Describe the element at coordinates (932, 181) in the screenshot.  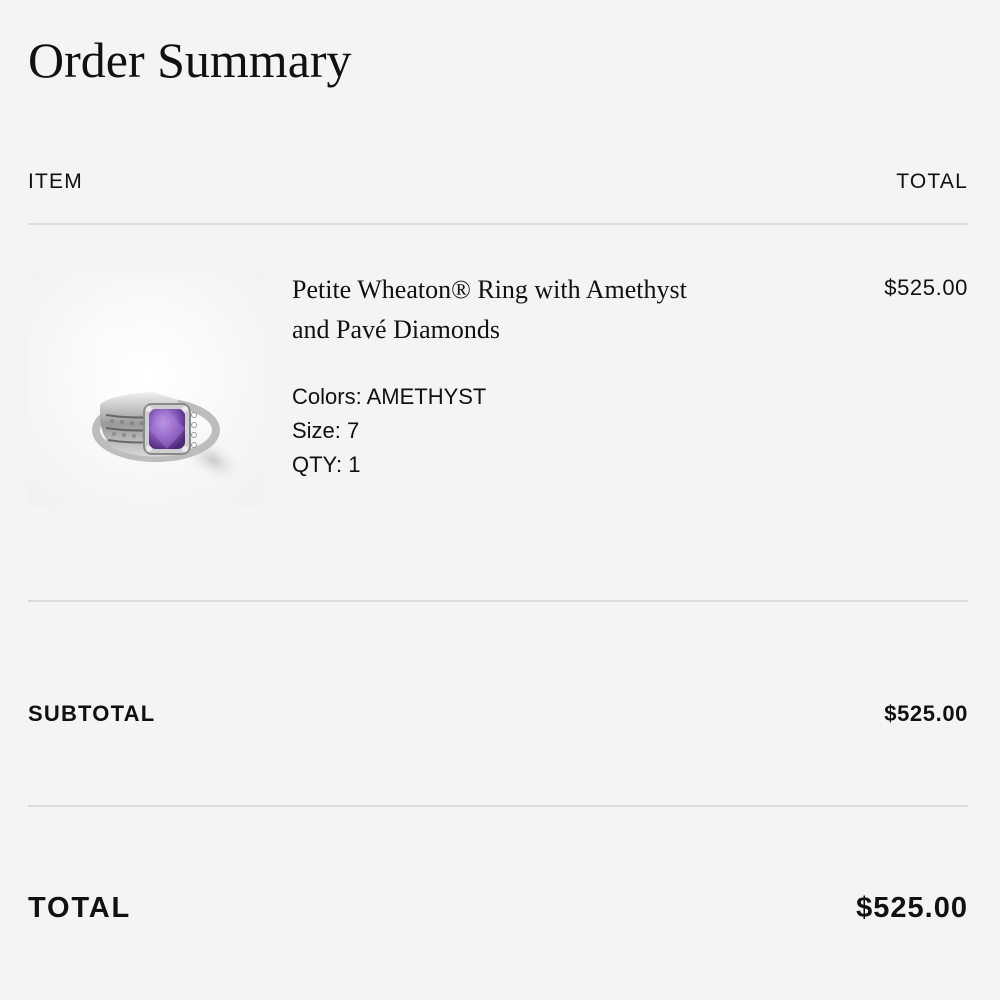
I see `total-column-header: TOTAL` at that location.